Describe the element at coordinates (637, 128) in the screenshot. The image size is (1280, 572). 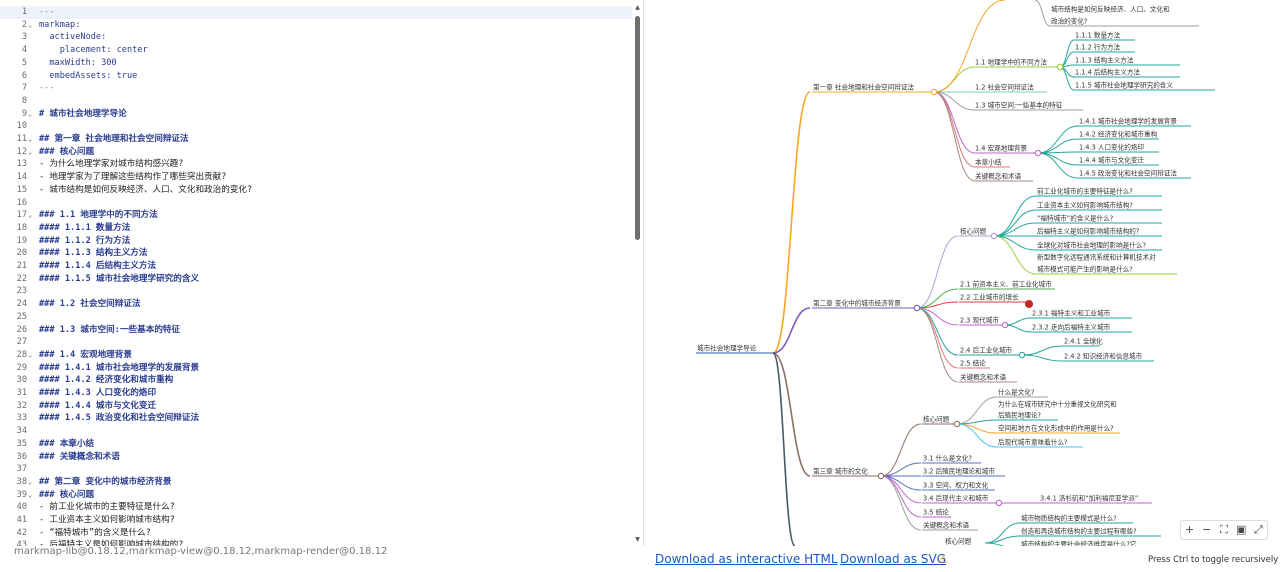
I see `editor-scrollbar` at that location.